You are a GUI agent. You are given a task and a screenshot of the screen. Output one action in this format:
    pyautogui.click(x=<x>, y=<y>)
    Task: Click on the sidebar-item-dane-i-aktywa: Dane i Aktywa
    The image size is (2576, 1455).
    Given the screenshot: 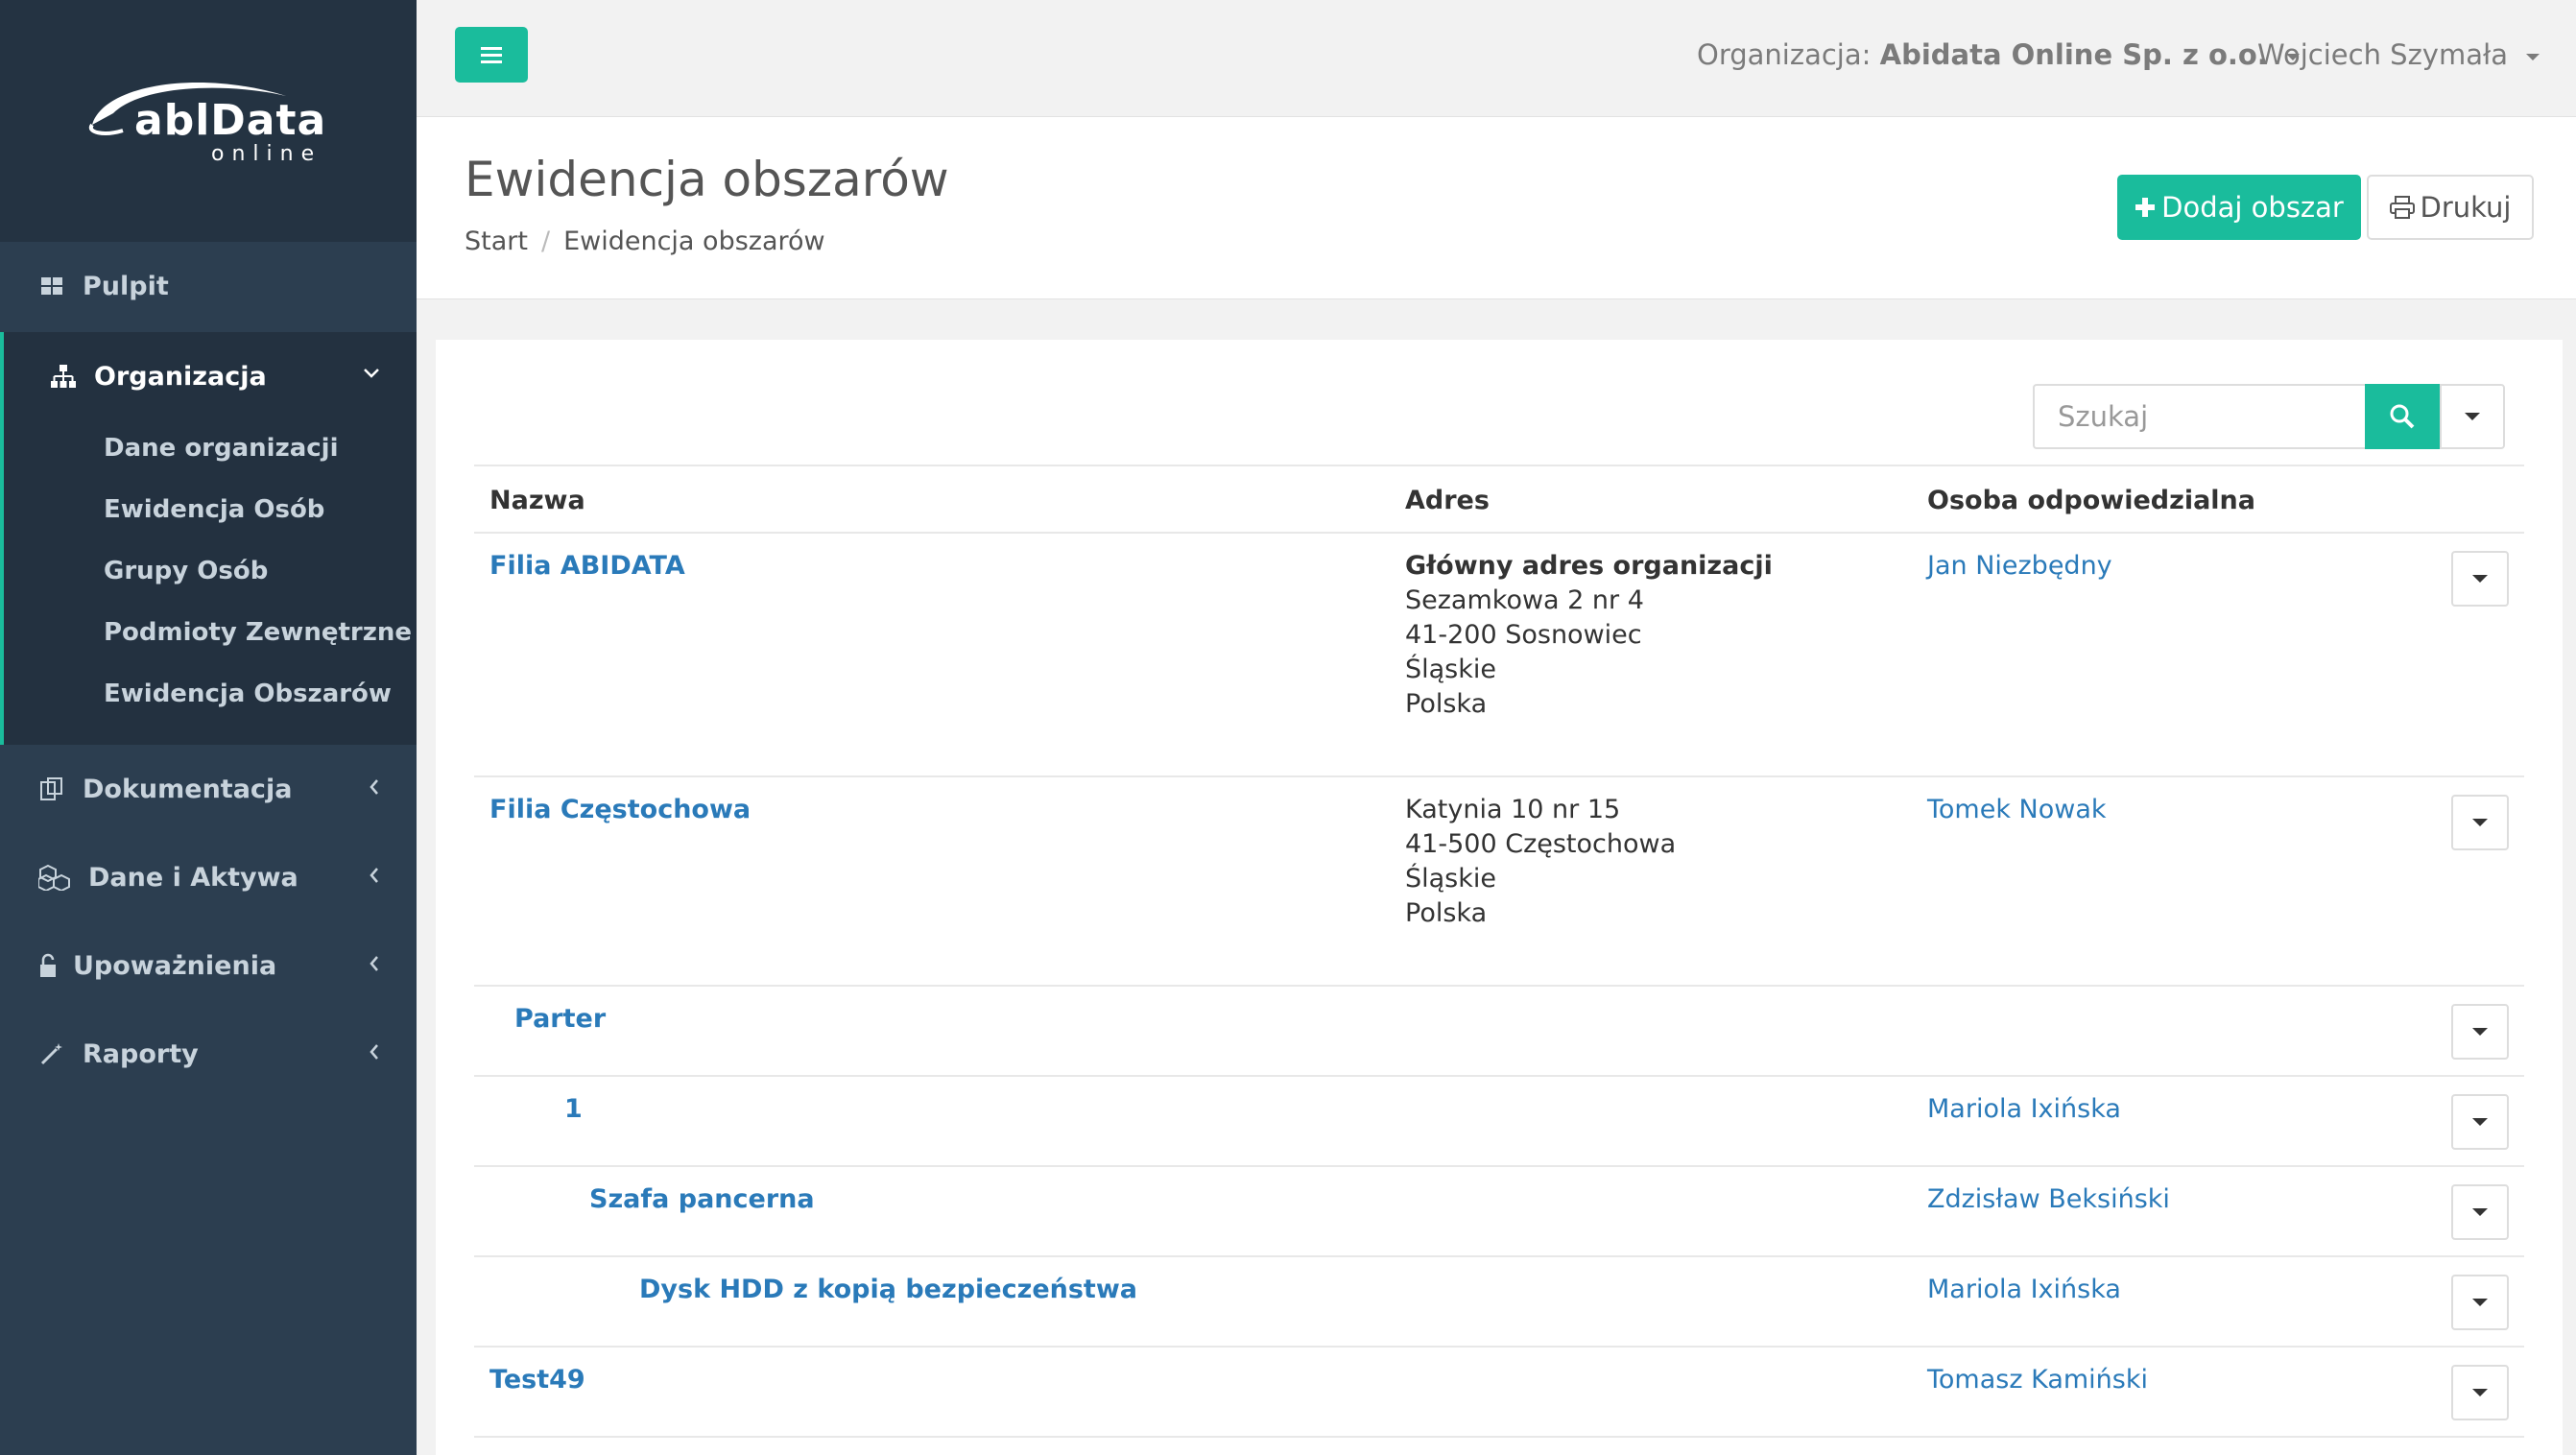 What is the action you would take?
    pyautogui.click(x=208, y=877)
    